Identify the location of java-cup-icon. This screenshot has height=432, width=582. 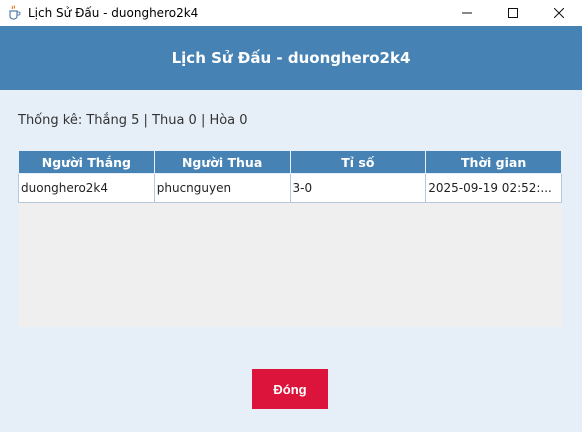
(14, 13).